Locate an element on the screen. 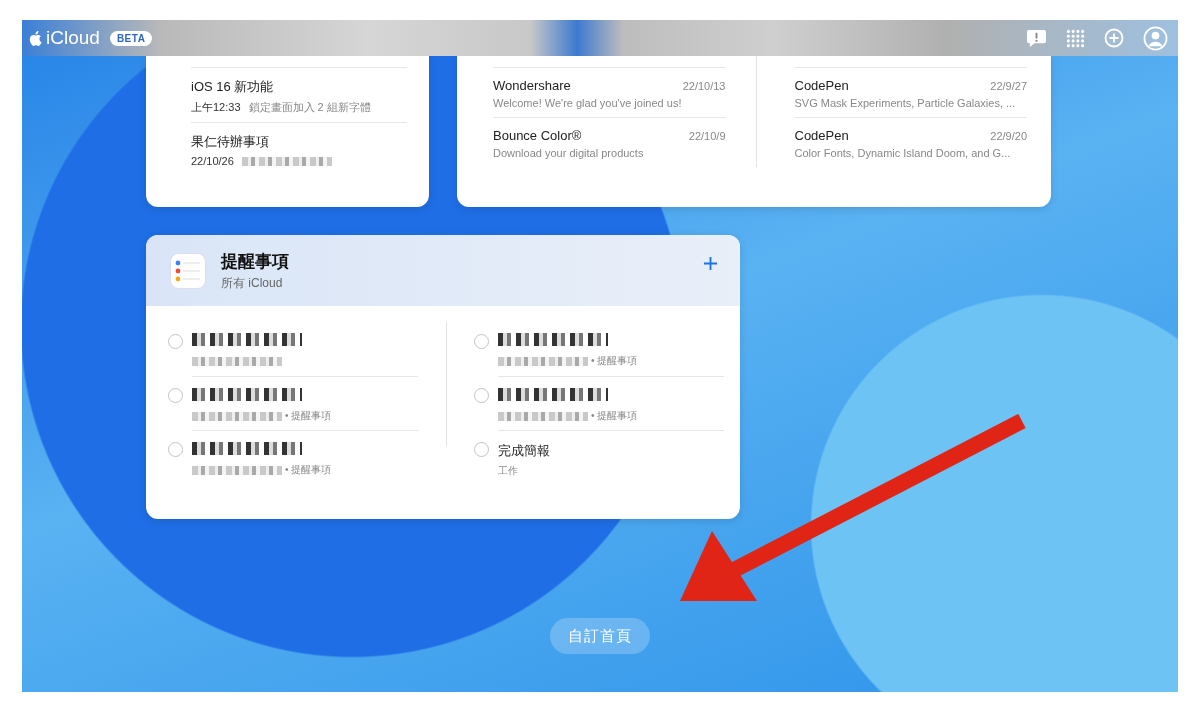 The width and height of the screenshot is (1200, 714). mail-date: 22/9/20 is located at coordinates (1008, 136).